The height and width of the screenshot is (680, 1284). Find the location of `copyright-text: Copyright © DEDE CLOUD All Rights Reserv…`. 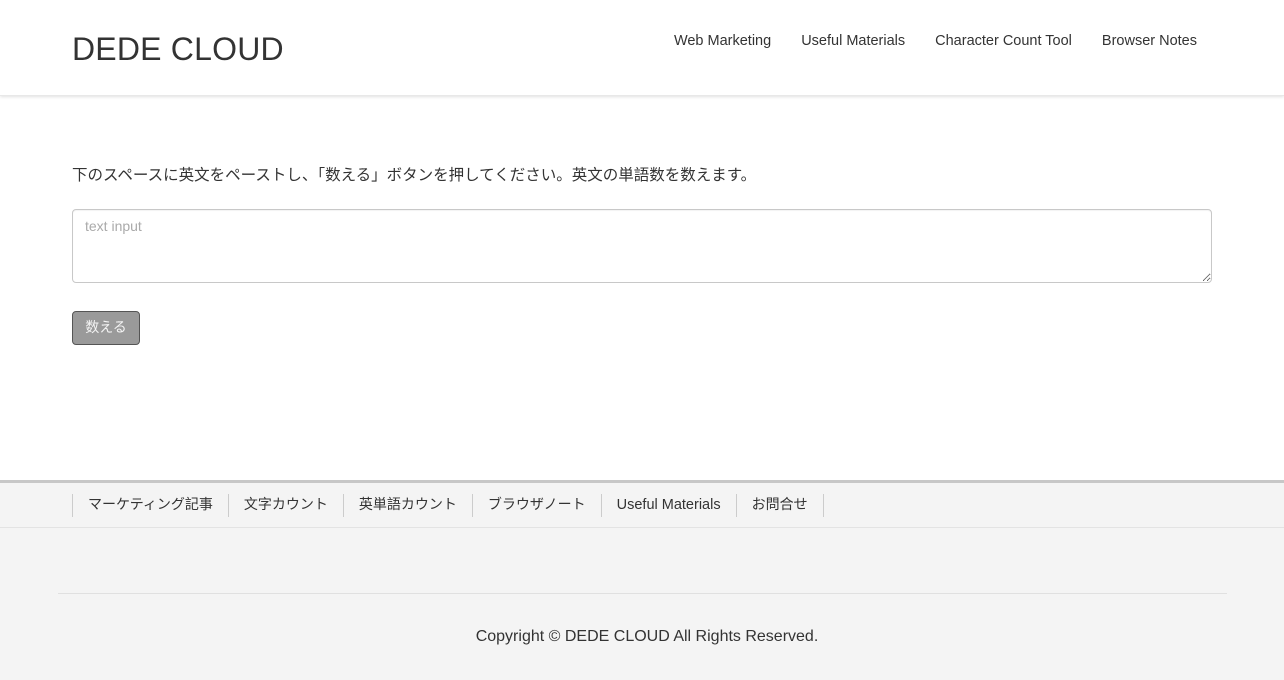

copyright-text: Copyright © DEDE CLOUD All Rights Reserv… is located at coordinates (647, 636).